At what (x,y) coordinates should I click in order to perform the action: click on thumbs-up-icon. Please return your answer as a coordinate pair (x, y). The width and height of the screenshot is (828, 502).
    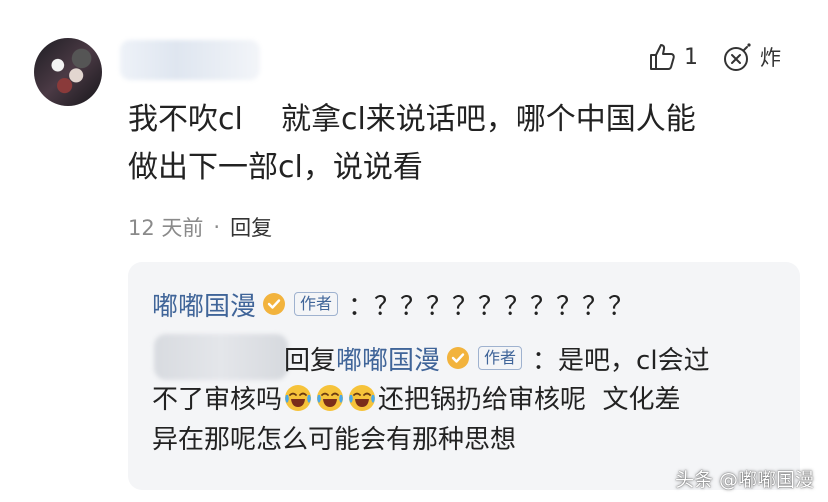
    Looking at the image, I should click on (662, 57).